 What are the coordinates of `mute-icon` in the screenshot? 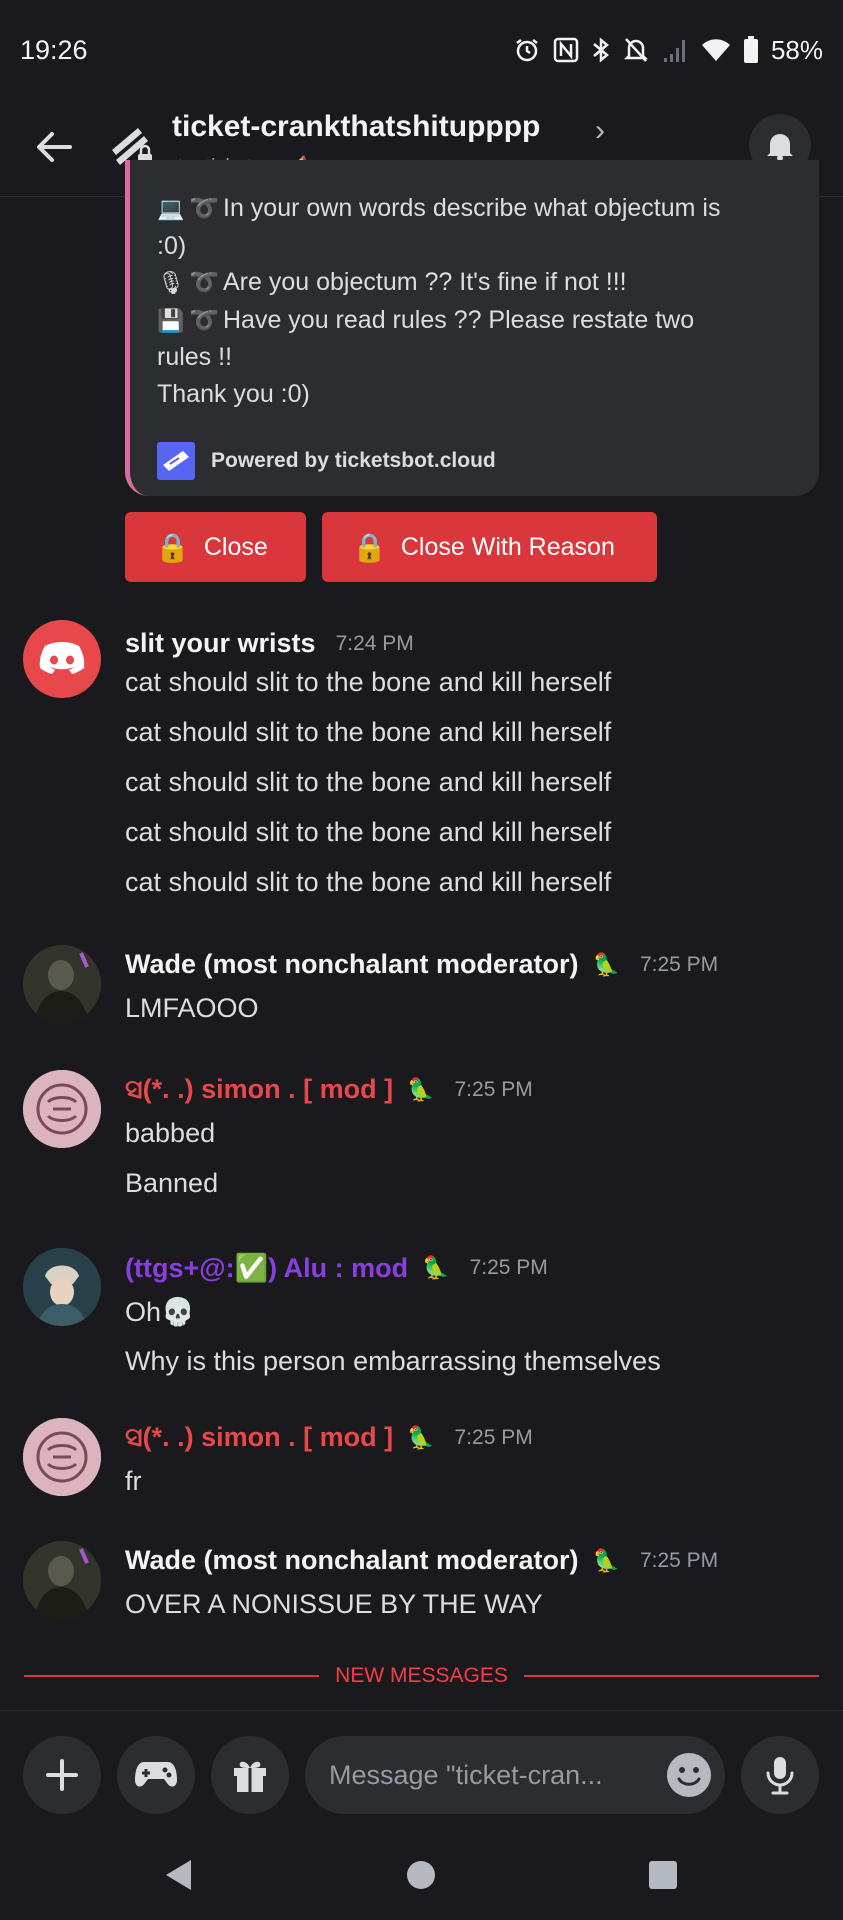 It's located at (636, 50).